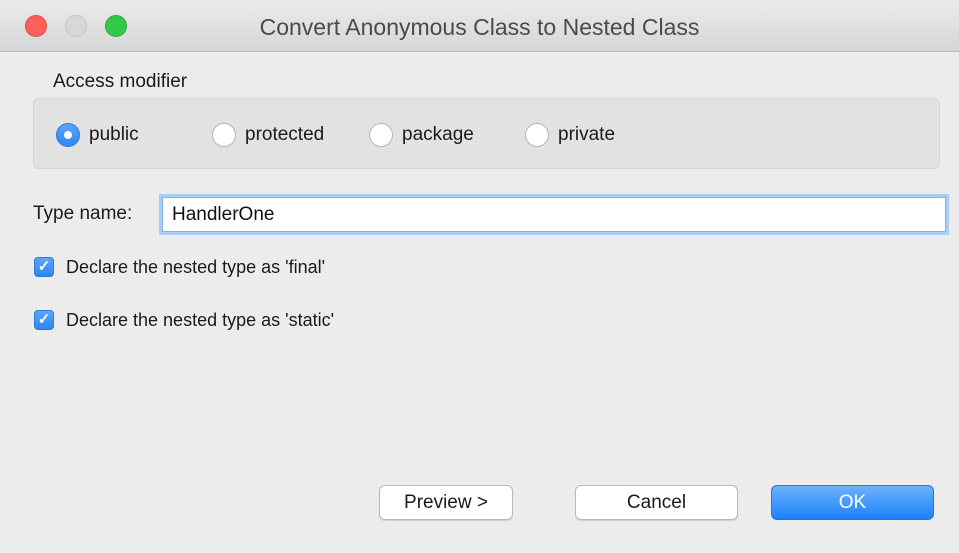 This screenshot has width=959, height=553. Describe the element at coordinates (120, 81) in the screenshot. I see `access-modifier-label: Access modifier` at that location.